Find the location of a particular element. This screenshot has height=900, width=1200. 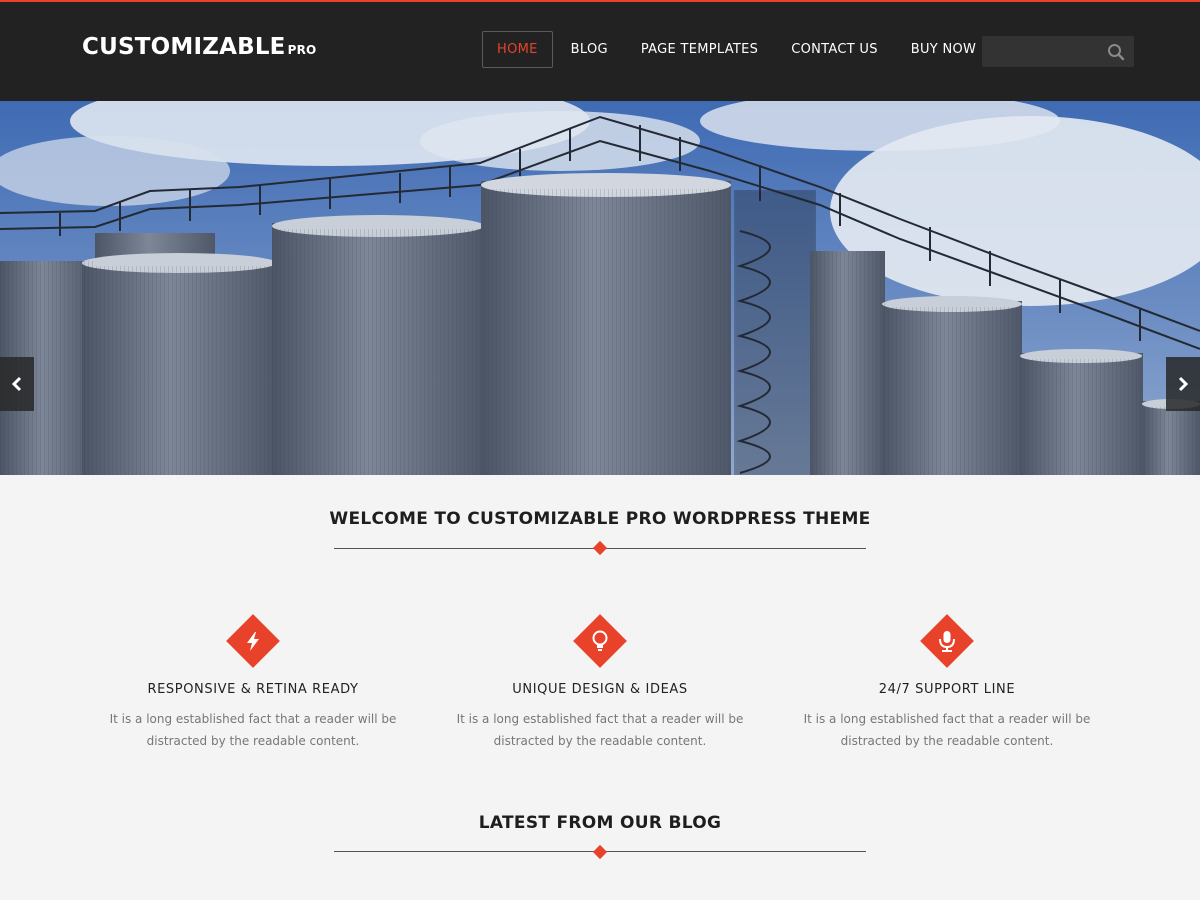

search-input is located at coordinates (1041, 51).